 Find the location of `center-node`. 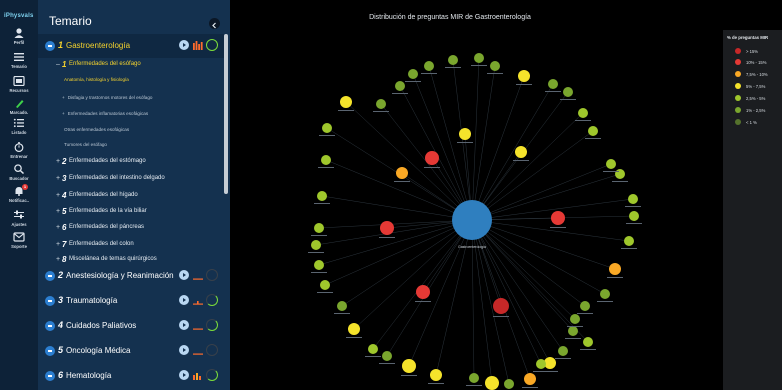

center-node is located at coordinates (472, 220).